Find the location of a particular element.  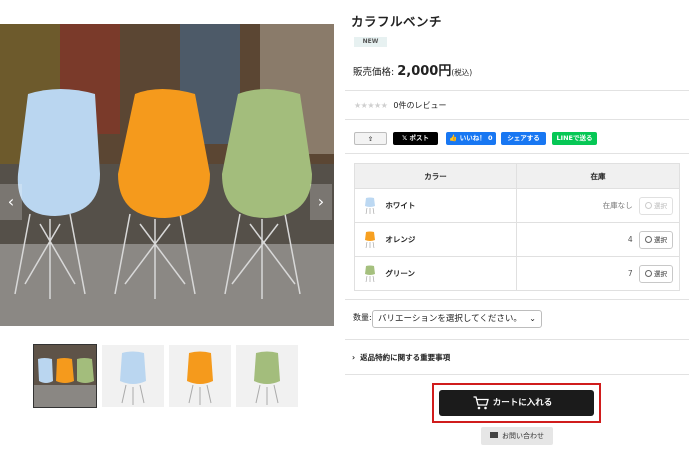

variant-table: カラー 在庫 ホワイト 在庫なし 選択 オレンジ 4 選択 グリーン 7 選択 is located at coordinates (517, 227).